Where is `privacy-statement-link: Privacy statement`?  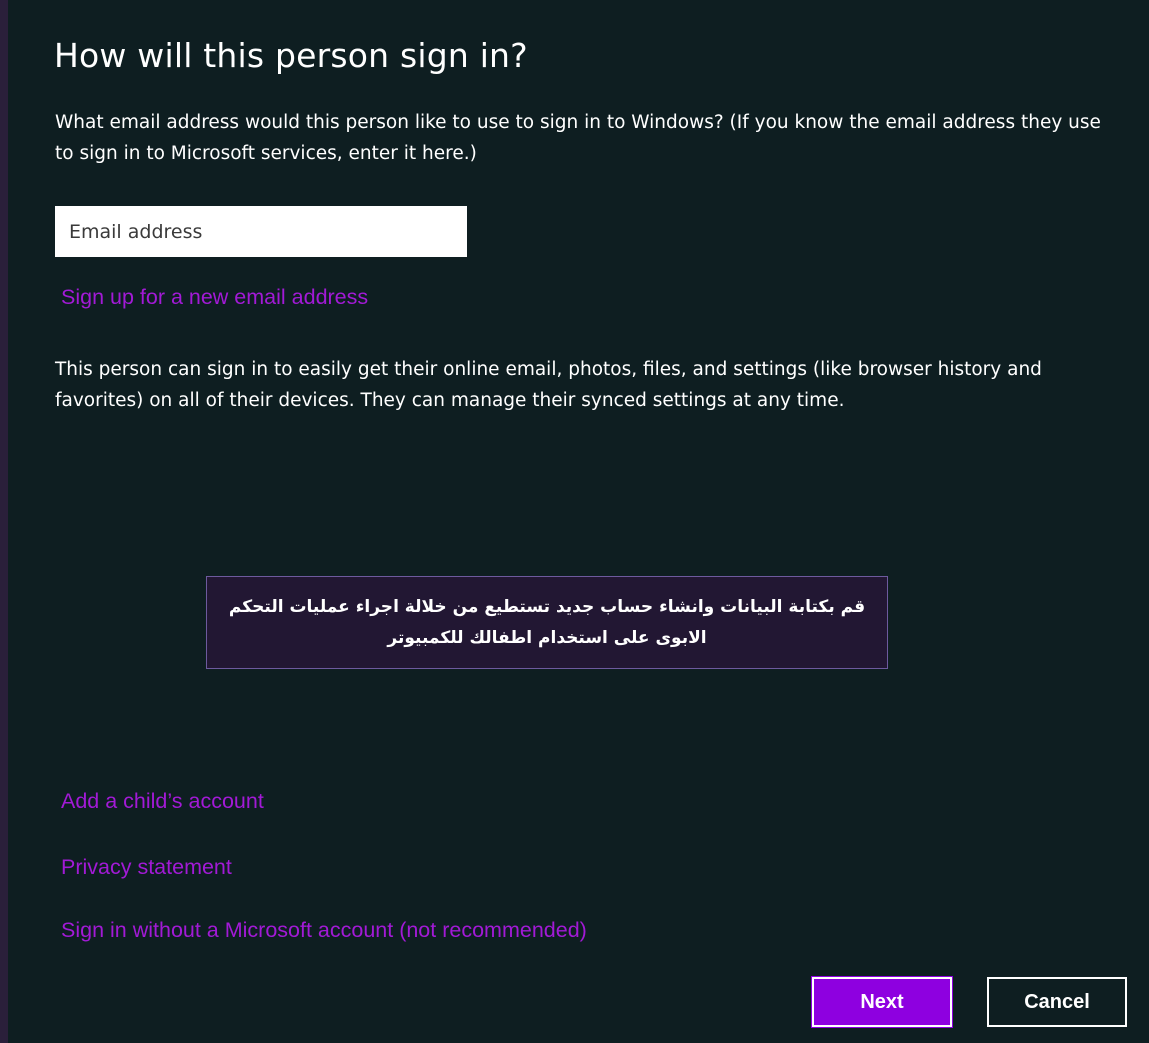 privacy-statement-link: Privacy statement is located at coordinates (146, 867).